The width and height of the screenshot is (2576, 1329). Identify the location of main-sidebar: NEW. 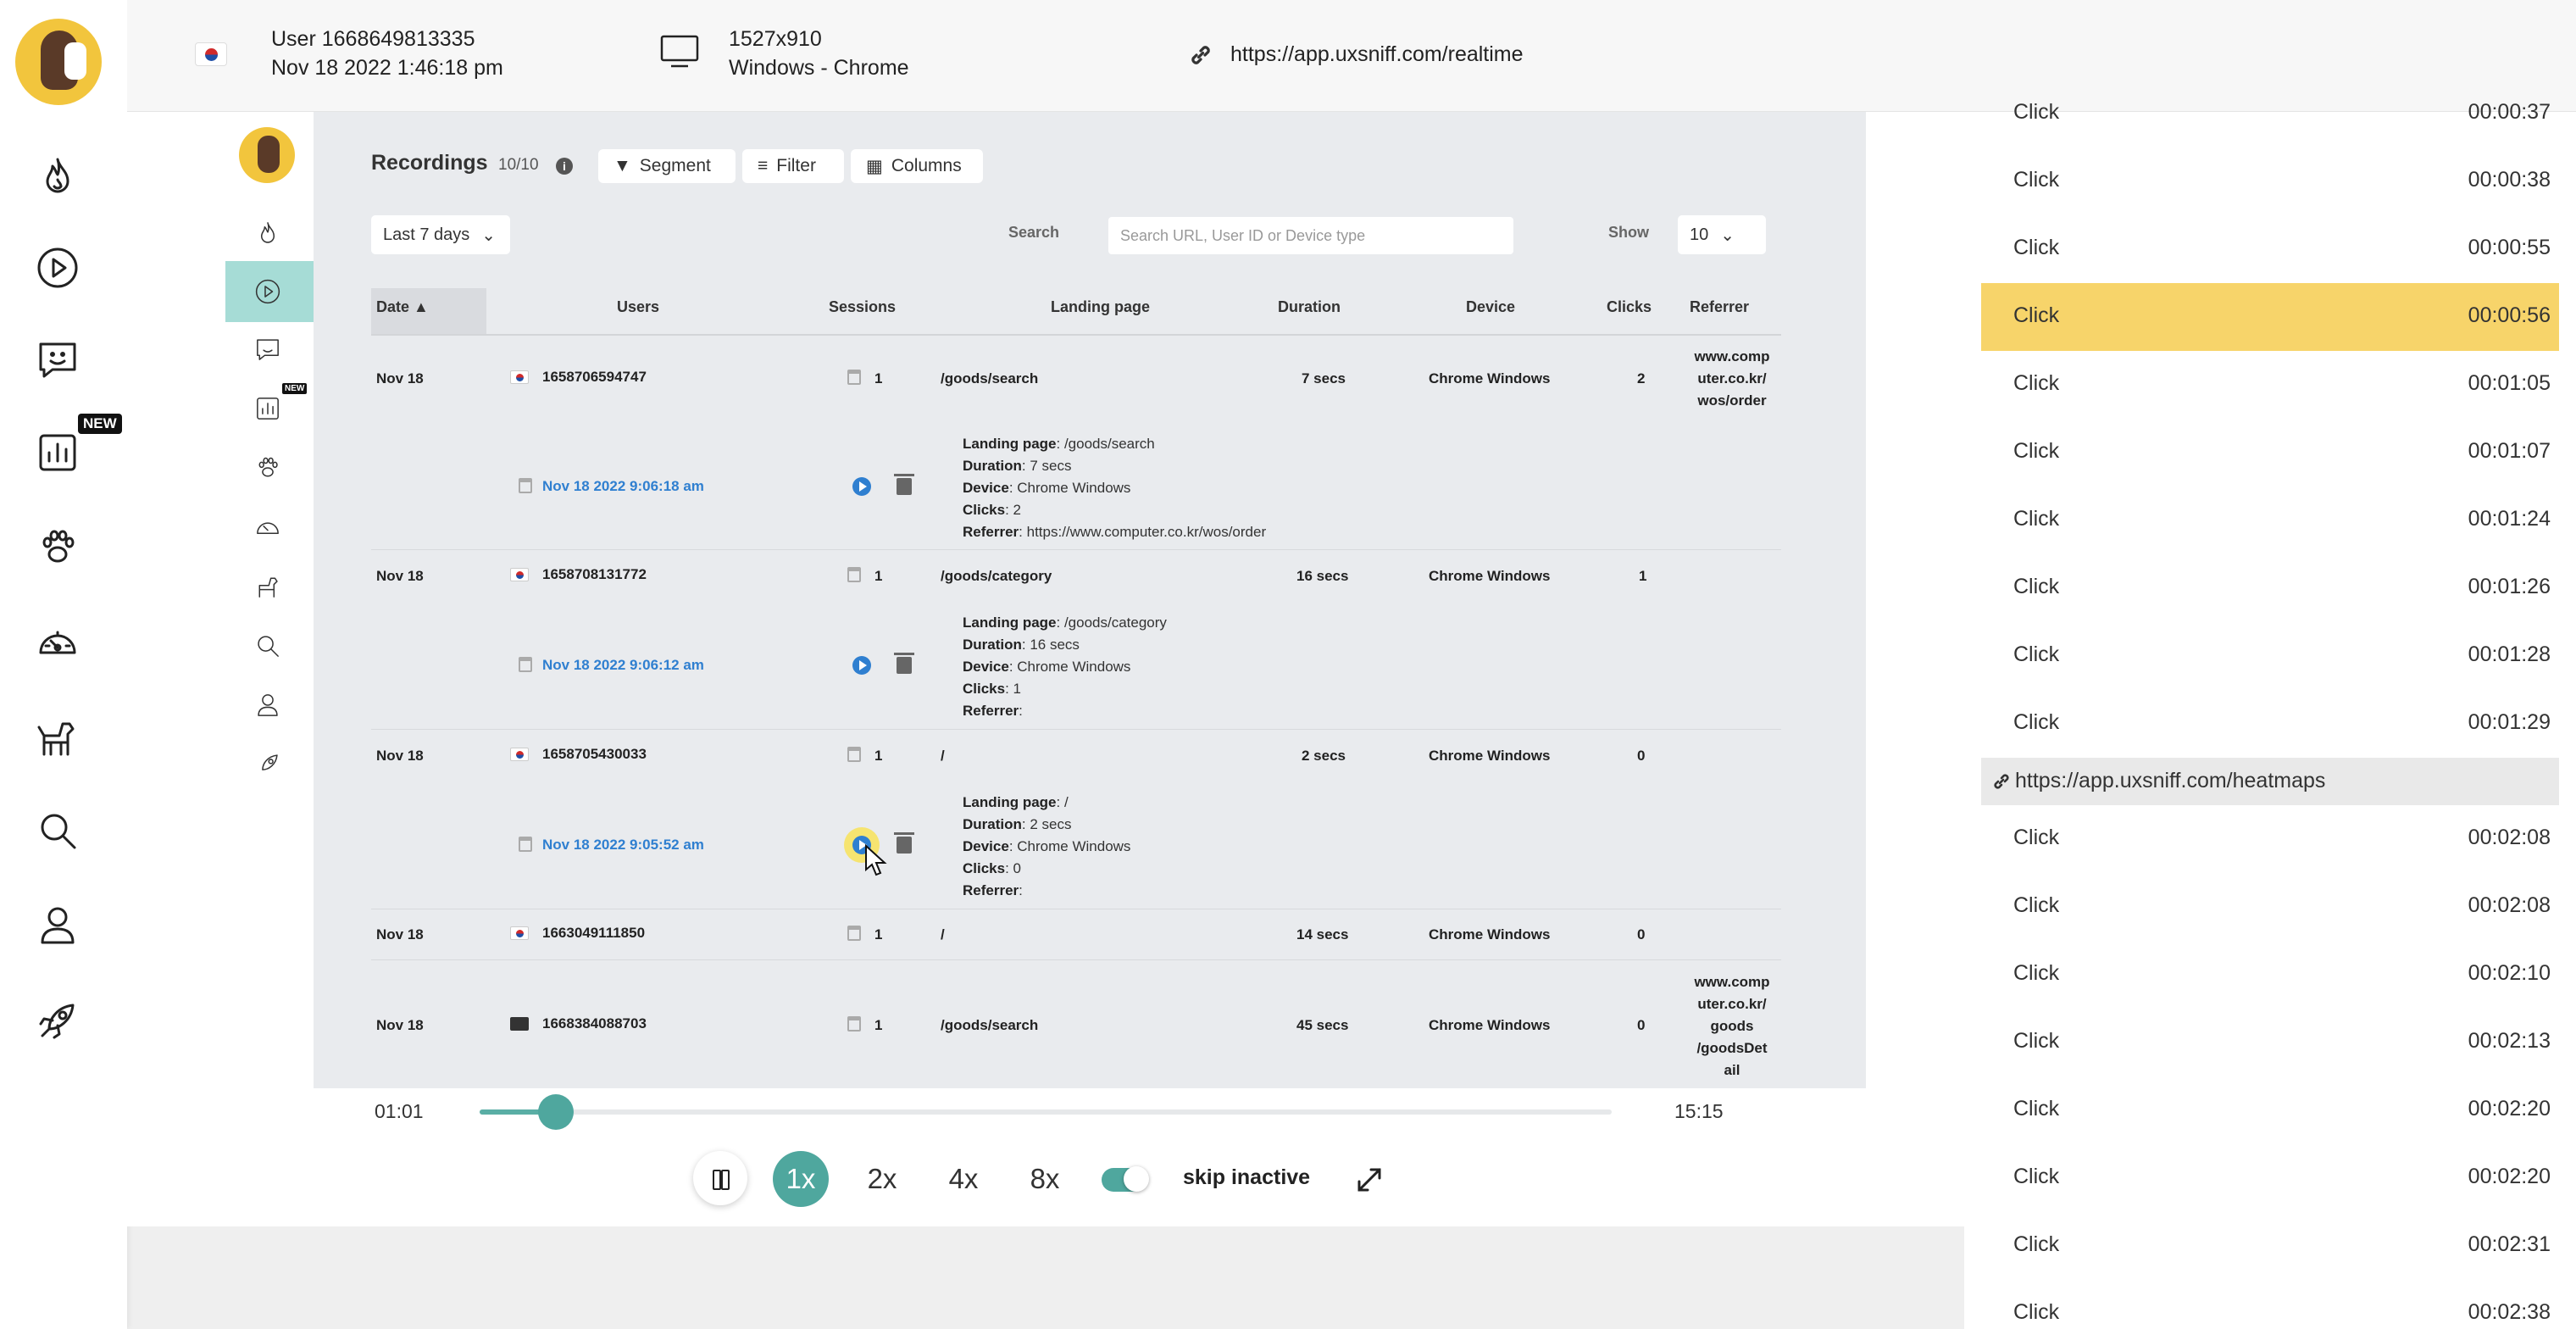
(63, 664).